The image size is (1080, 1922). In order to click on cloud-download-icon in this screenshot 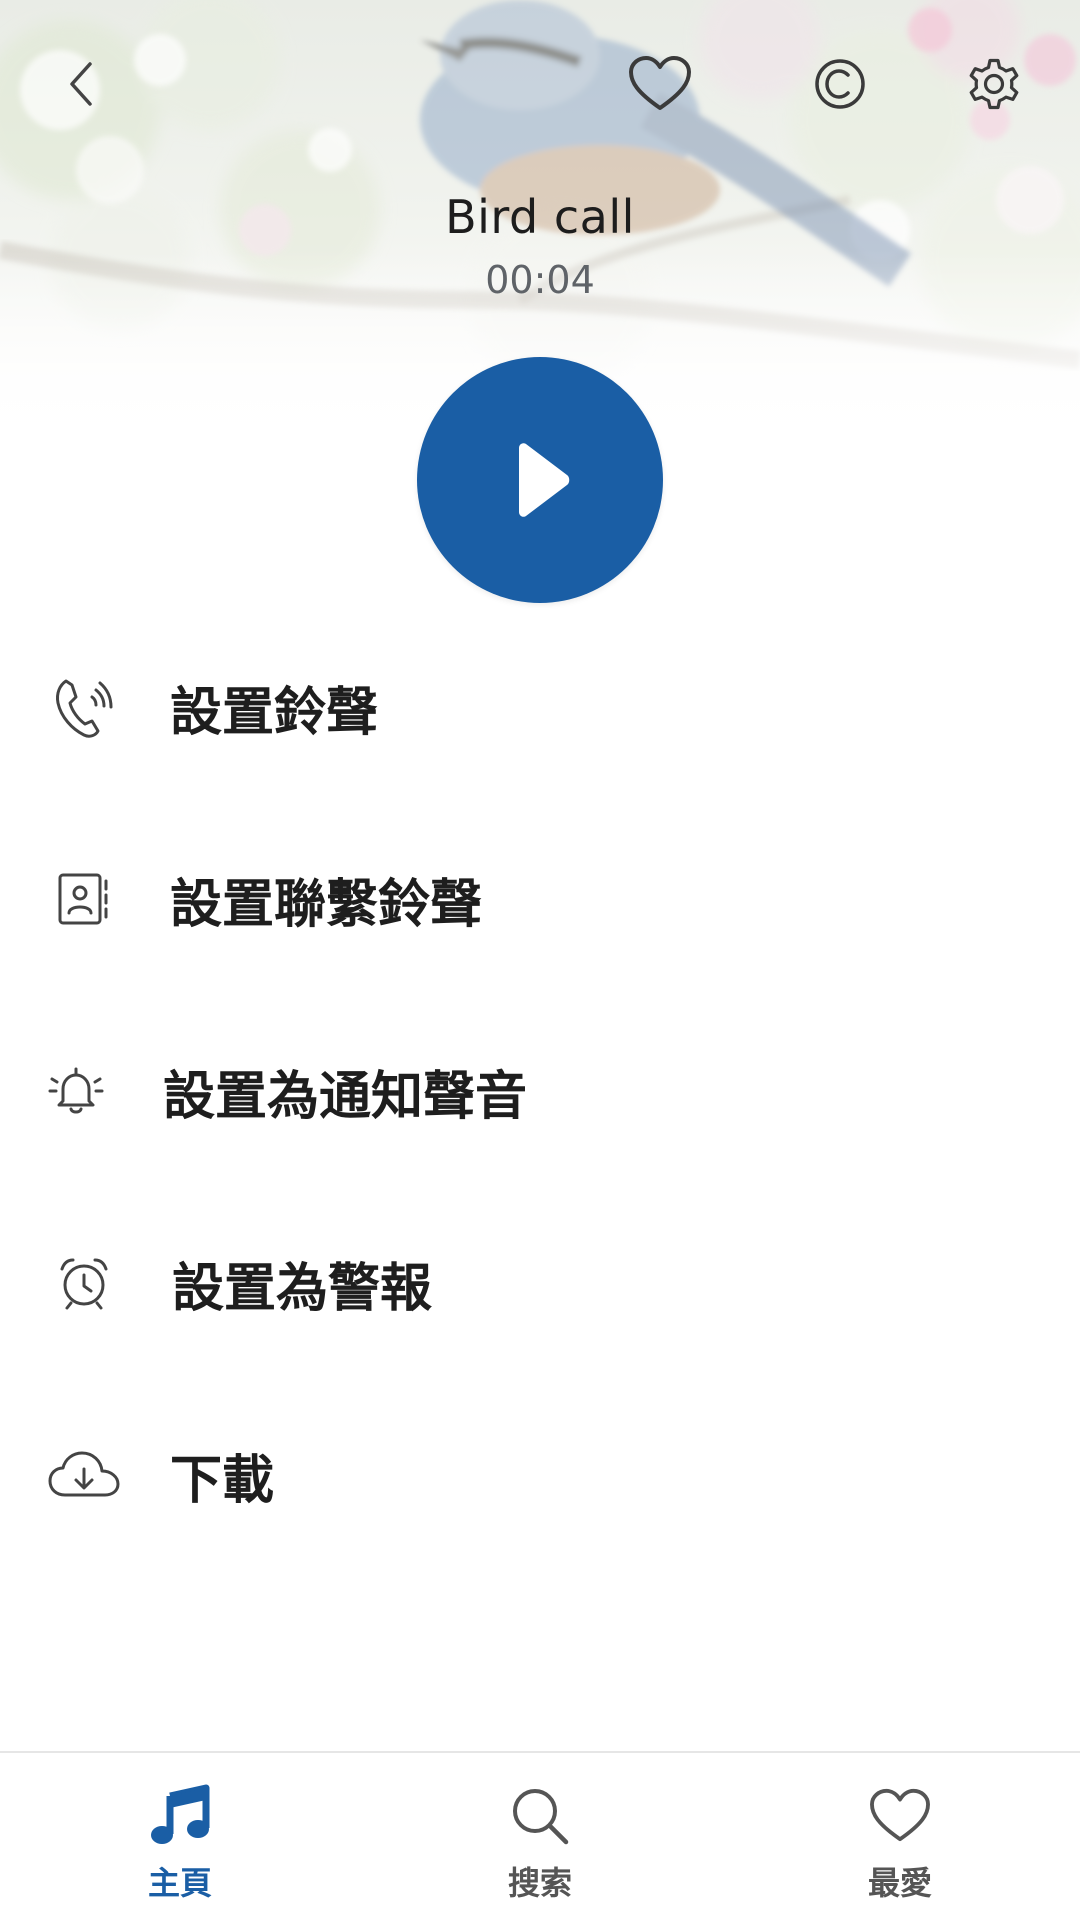, I will do `click(84, 1475)`.